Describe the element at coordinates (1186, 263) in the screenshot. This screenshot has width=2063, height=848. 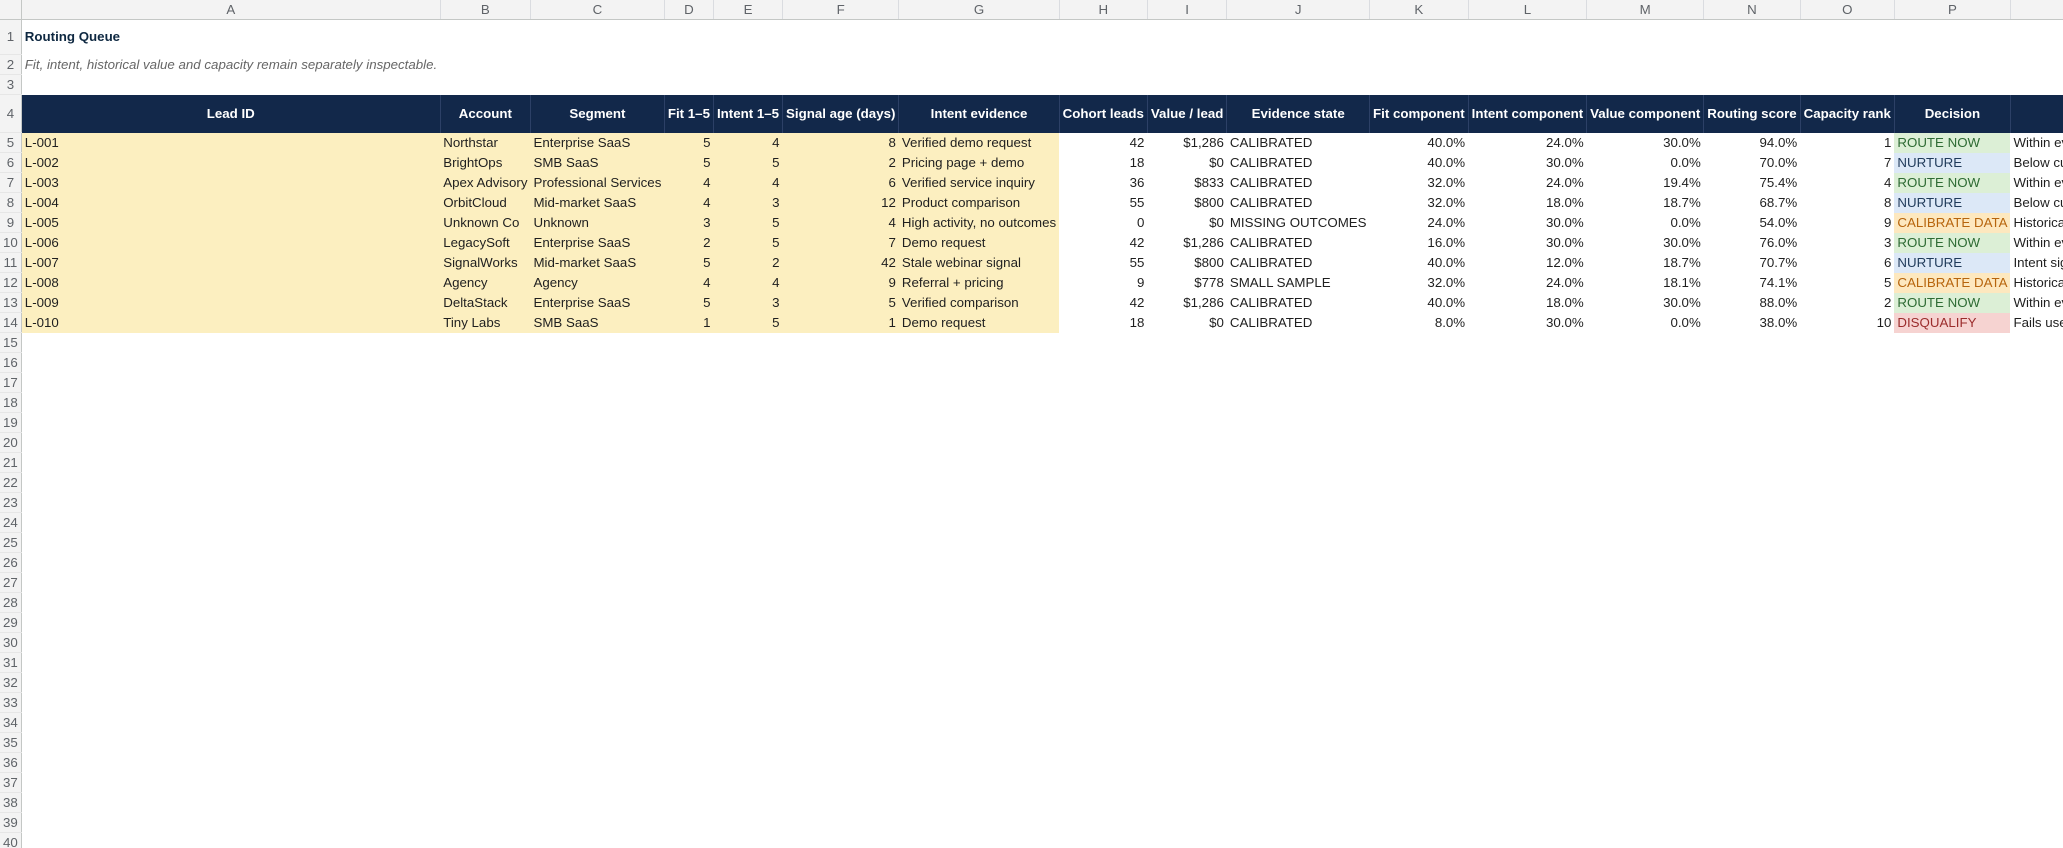
I see `cell-i11: $800` at that location.